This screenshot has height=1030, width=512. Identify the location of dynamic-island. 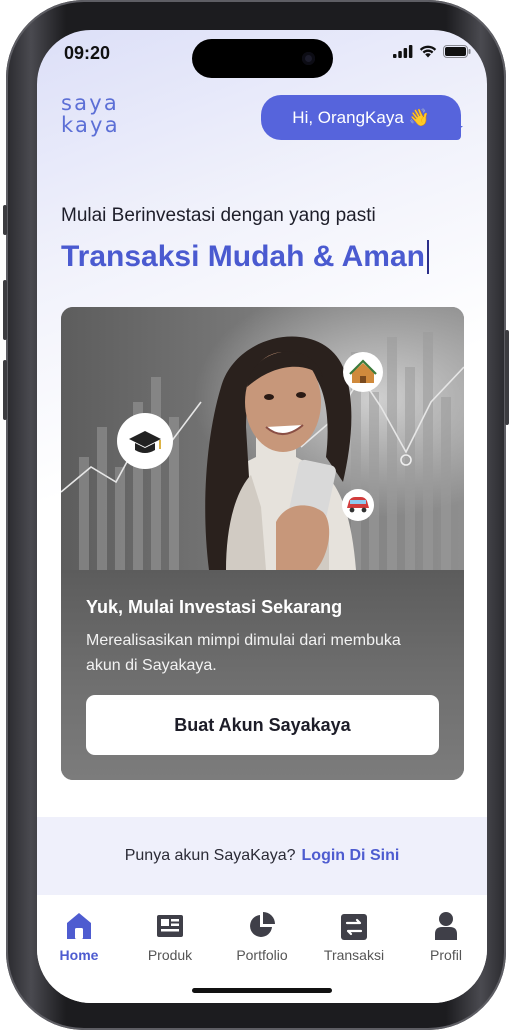
(262, 58).